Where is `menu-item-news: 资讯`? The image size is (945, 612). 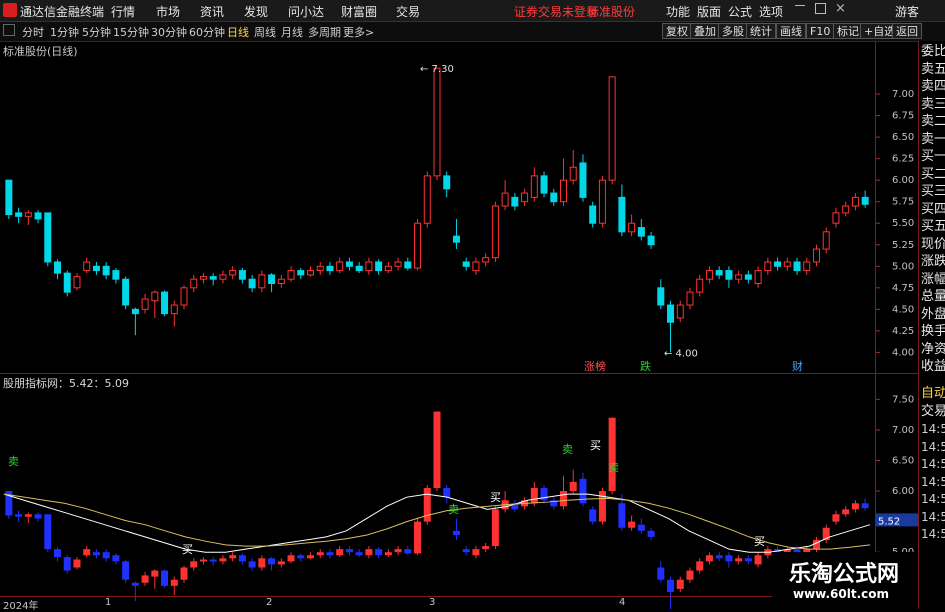 menu-item-news: 资讯 is located at coordinates (212, 11).